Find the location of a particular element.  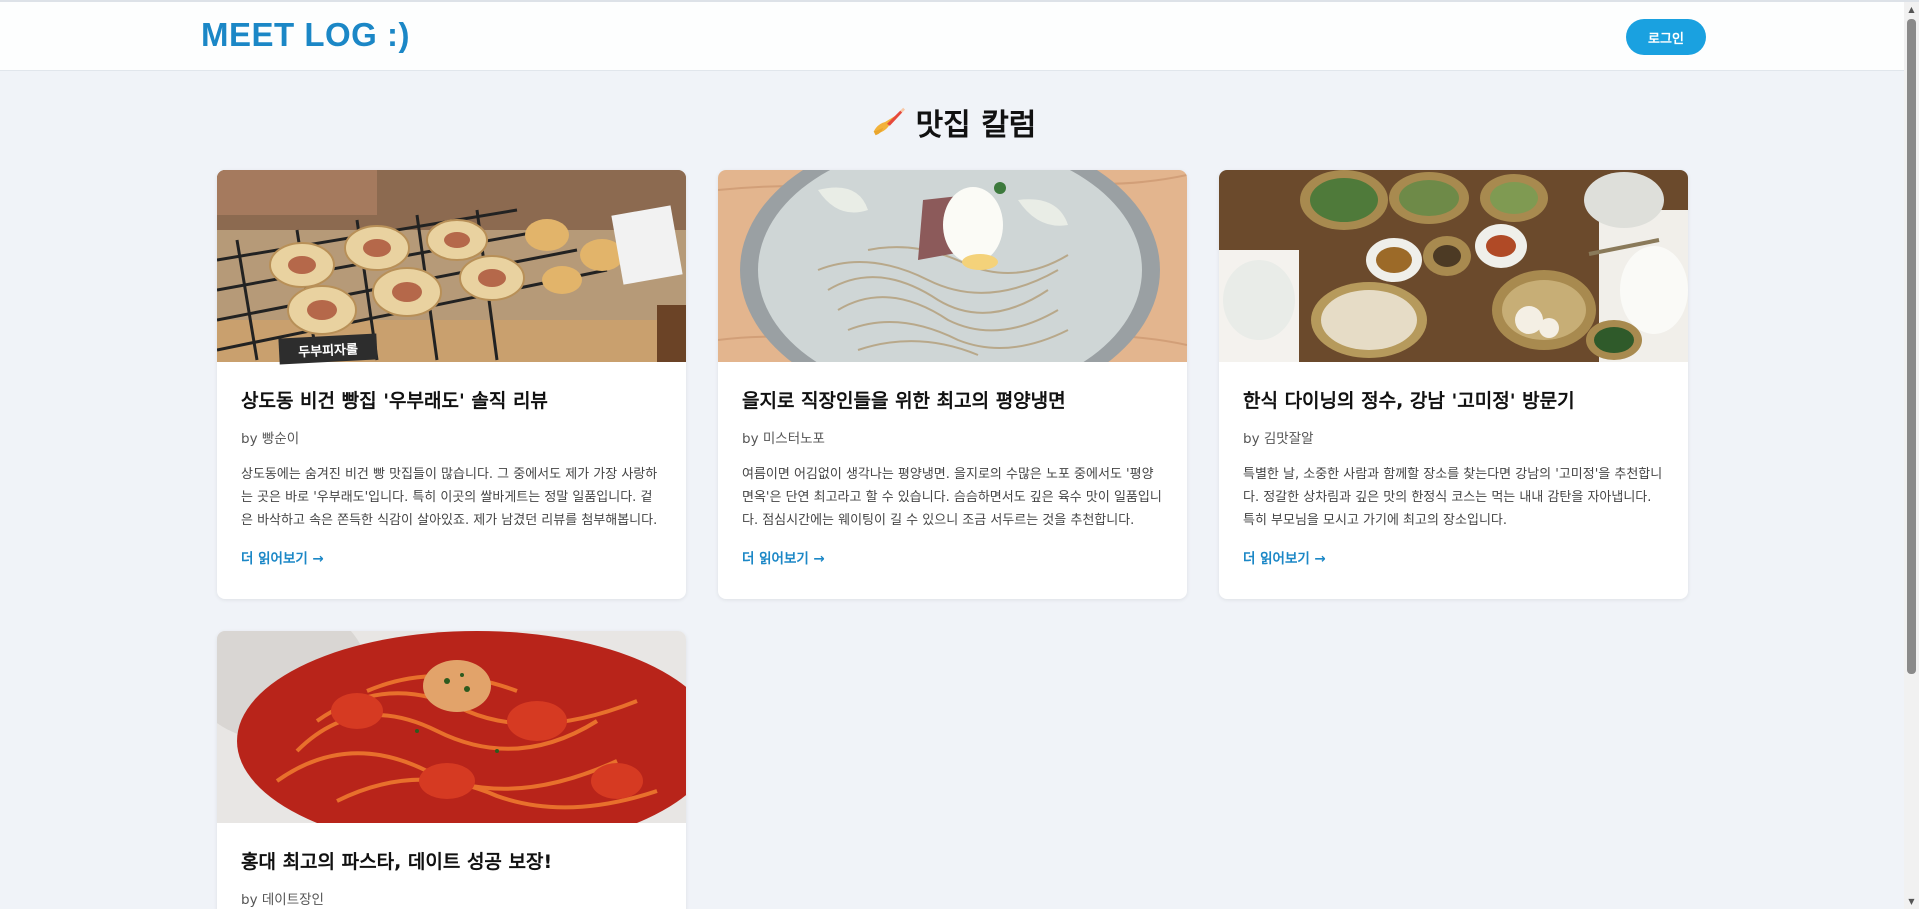

column-author: by 김맛잘알 is located at coordinates (1278, 439).